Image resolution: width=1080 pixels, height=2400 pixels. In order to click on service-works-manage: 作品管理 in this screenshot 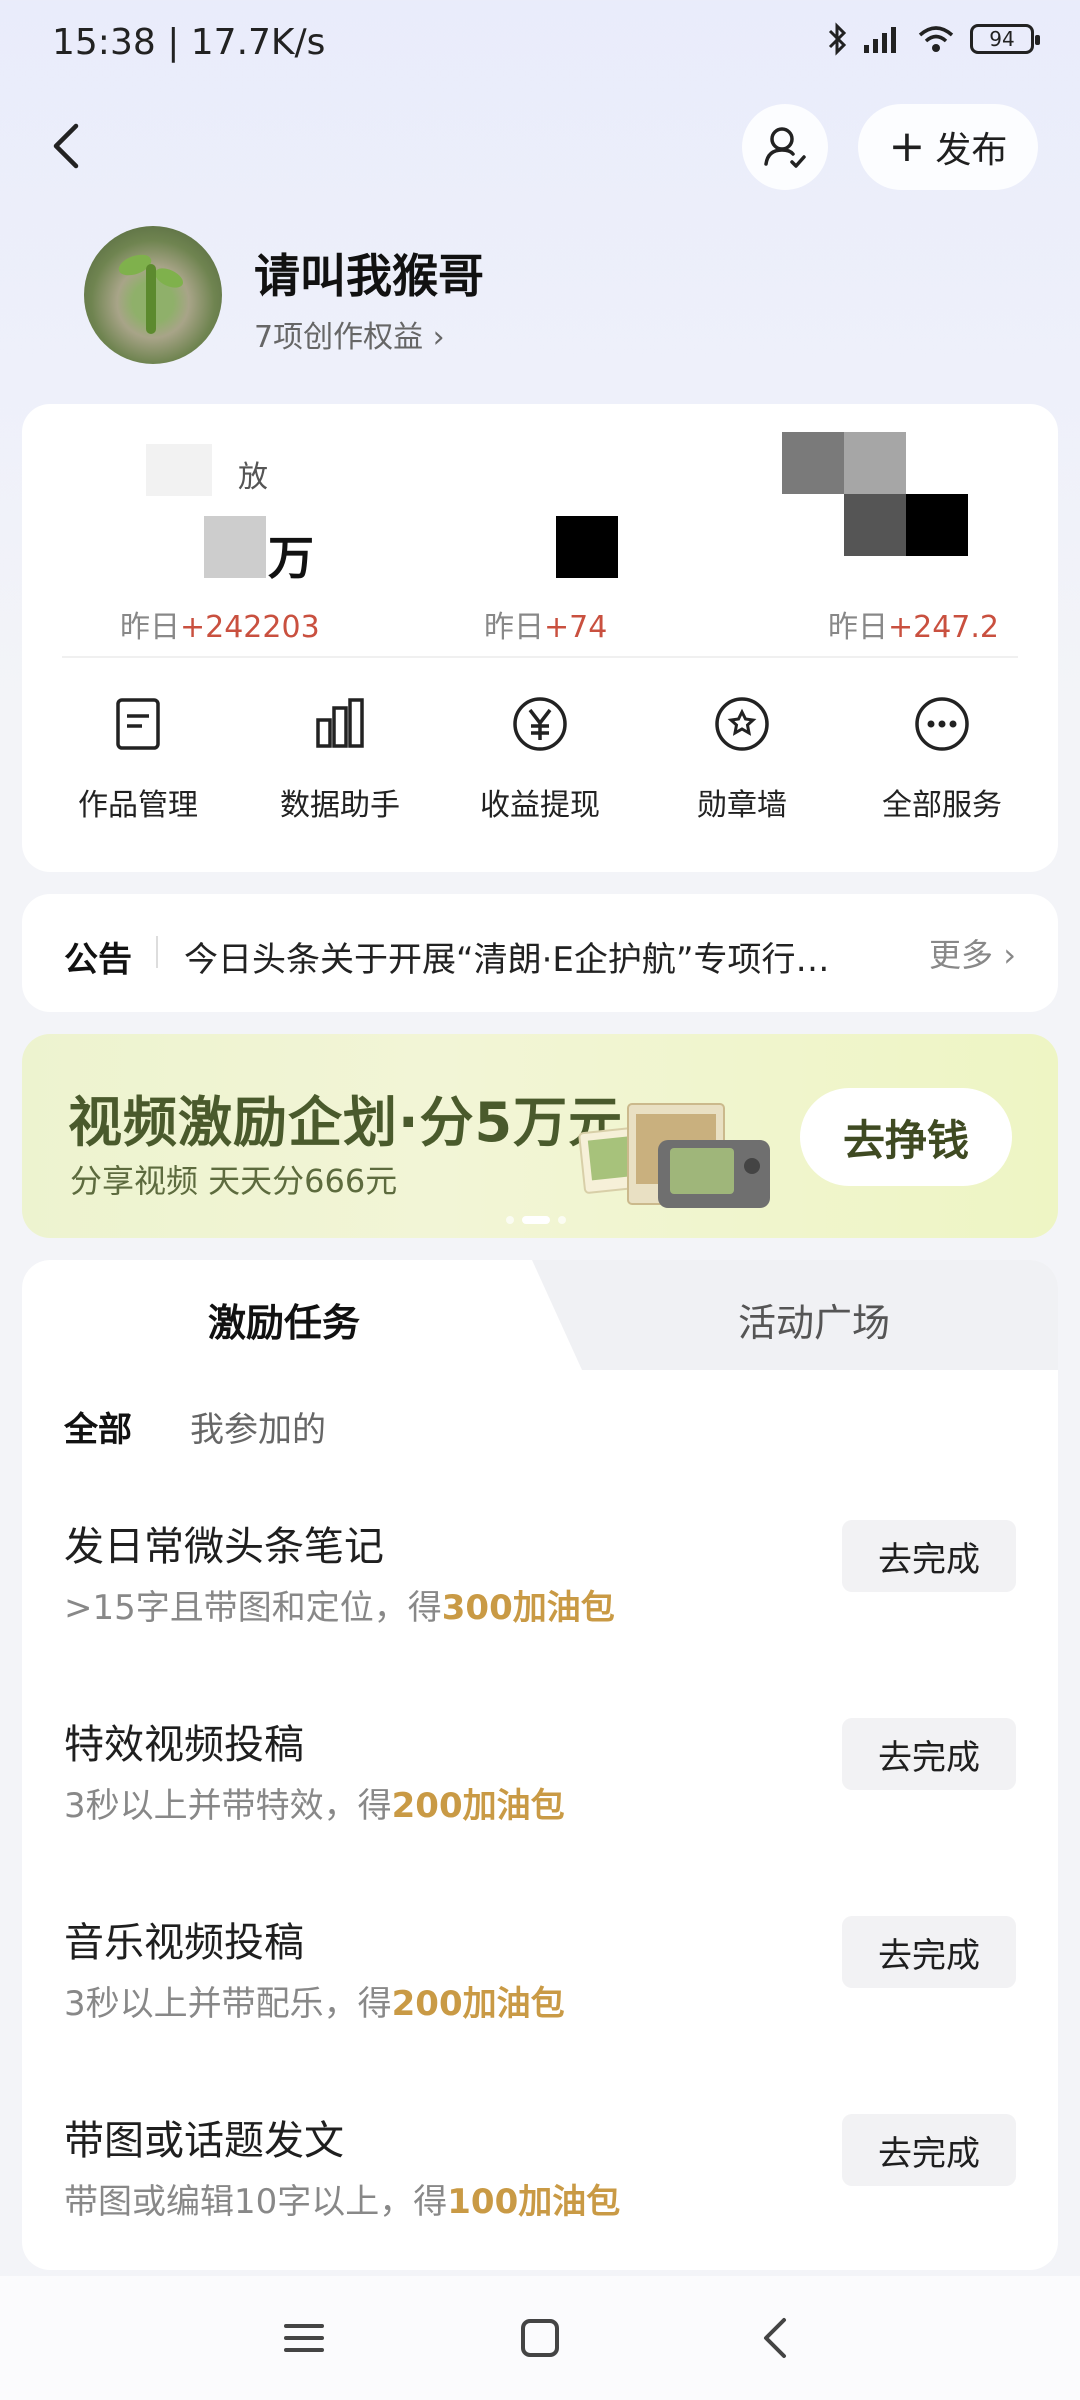, I will do `click(138, 759)`.